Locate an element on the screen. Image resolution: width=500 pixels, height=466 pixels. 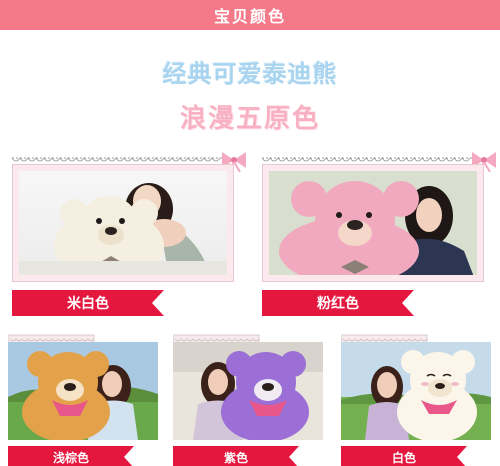
slogan-line-1: 经典可爱泰迪熊 is located at coordinates (250, 74).